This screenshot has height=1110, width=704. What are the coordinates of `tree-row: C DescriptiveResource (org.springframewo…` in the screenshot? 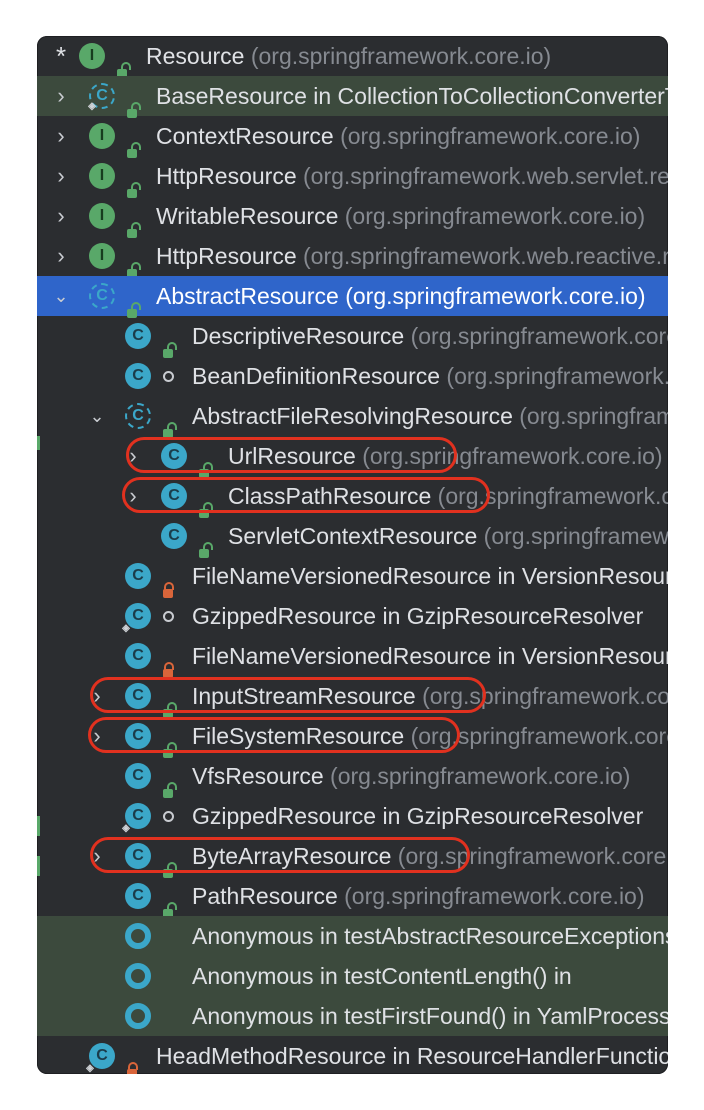 It's located at (352, 337).